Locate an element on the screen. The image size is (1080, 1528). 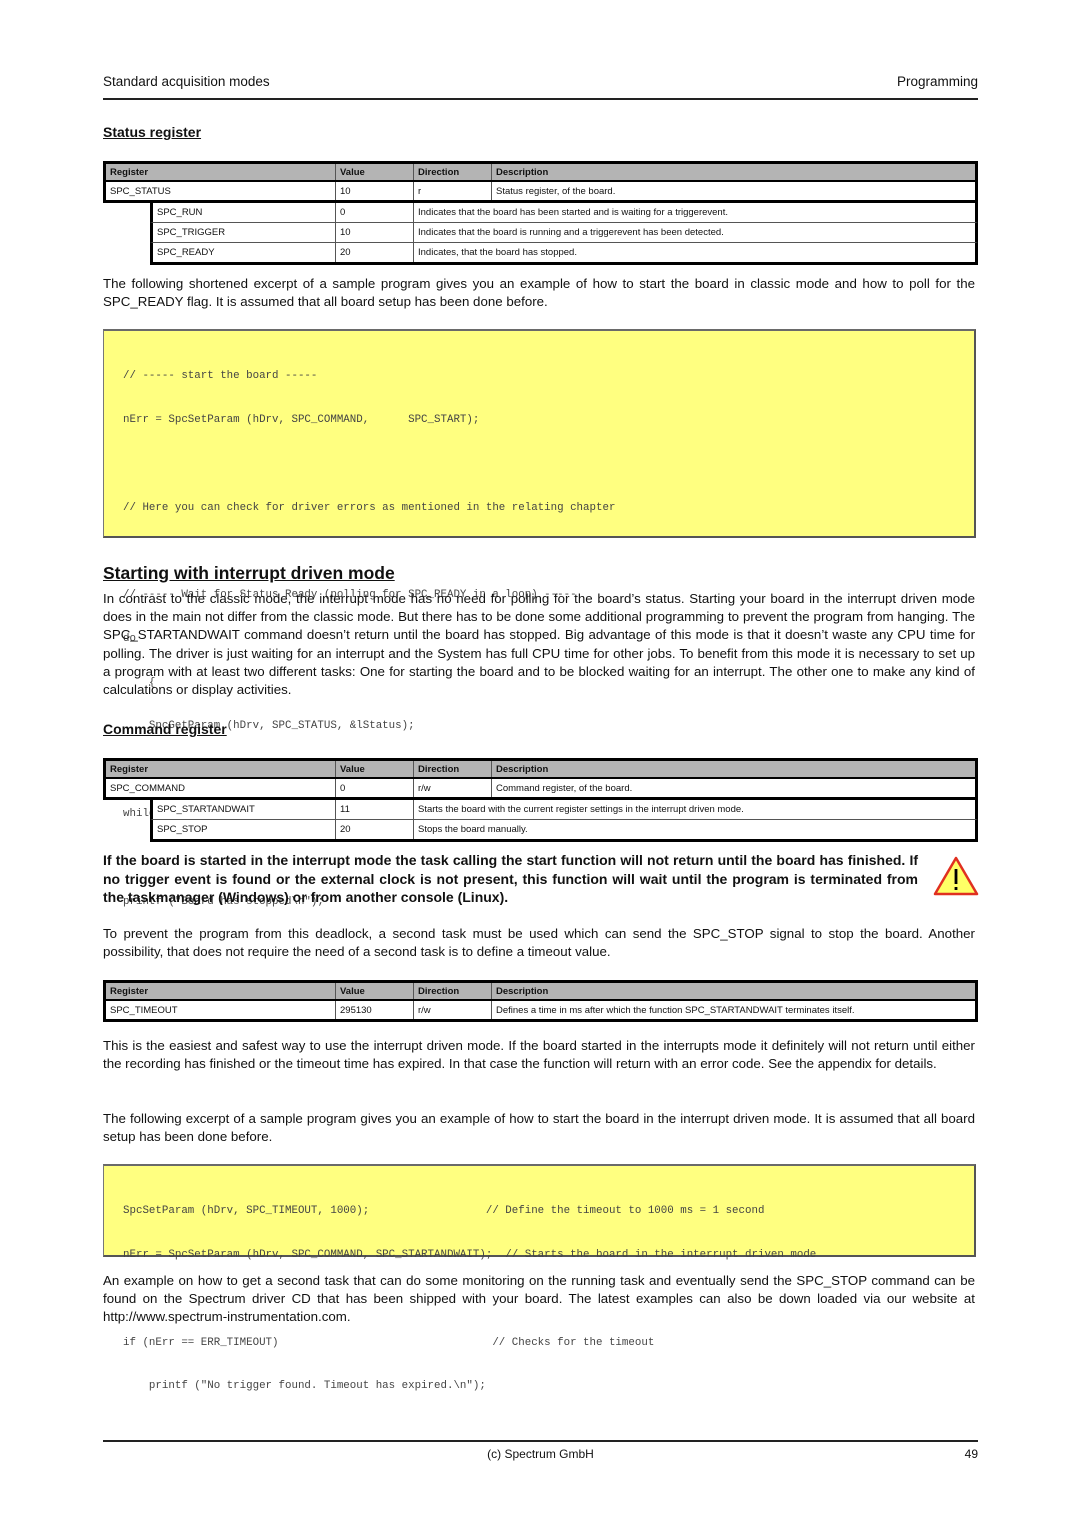
register-name: SPC_RUN is located at coordinates (244, 212).